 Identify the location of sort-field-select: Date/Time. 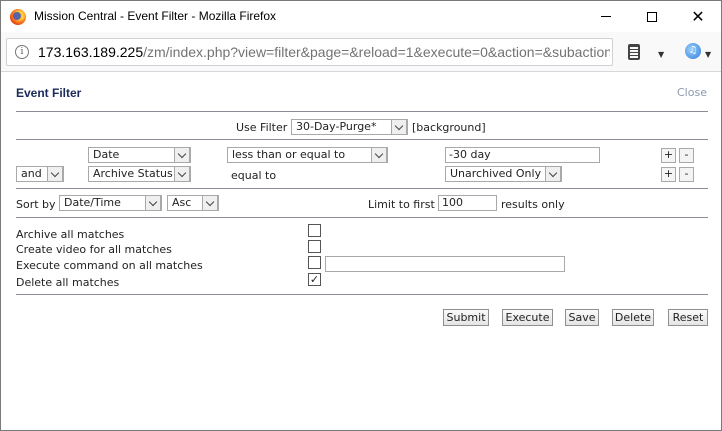
(110, 203).